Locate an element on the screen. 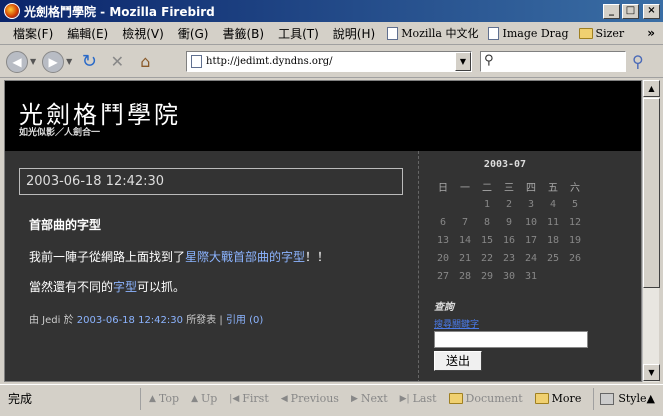  post-date-header: 2003-06-18 12:42:30 is located at coordinates (211, 181).